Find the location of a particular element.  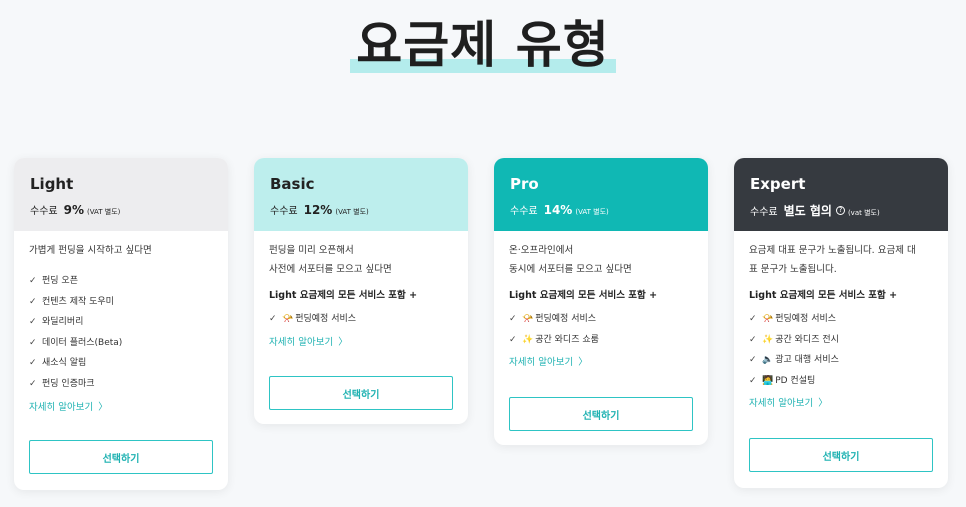

page-header: 요금제 유형 is located at coordinates (483, 45).